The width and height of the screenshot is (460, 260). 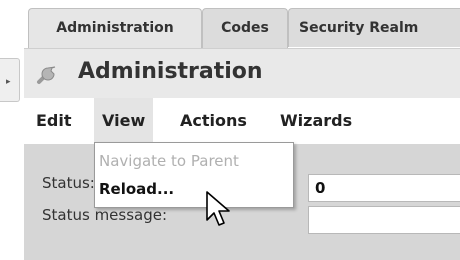 I want to click on menu-item-navigate-to-parent: Navigate to Parent, so click(x=169, y=161).